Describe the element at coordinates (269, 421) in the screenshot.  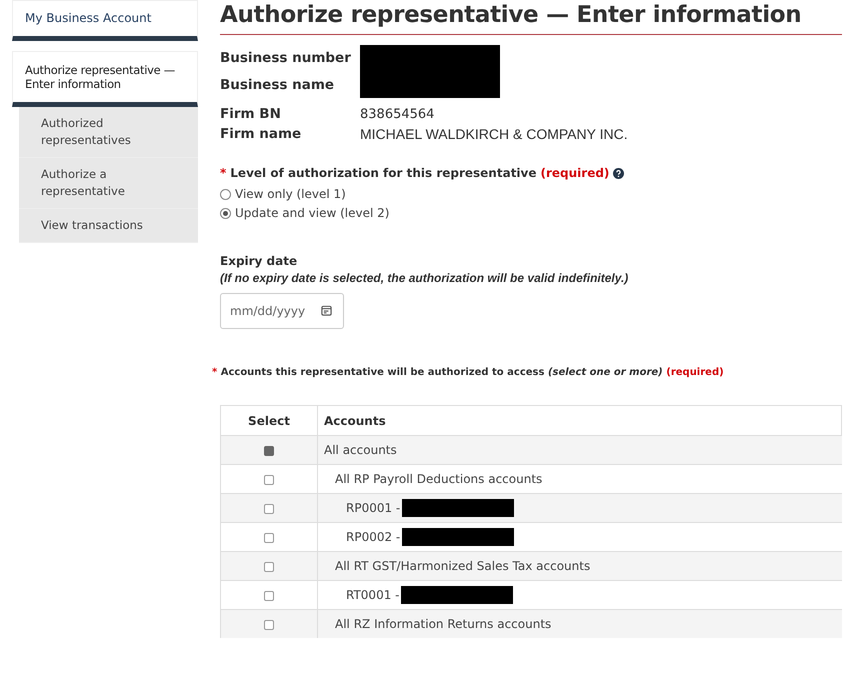
I see `column-header: Select` at that location.